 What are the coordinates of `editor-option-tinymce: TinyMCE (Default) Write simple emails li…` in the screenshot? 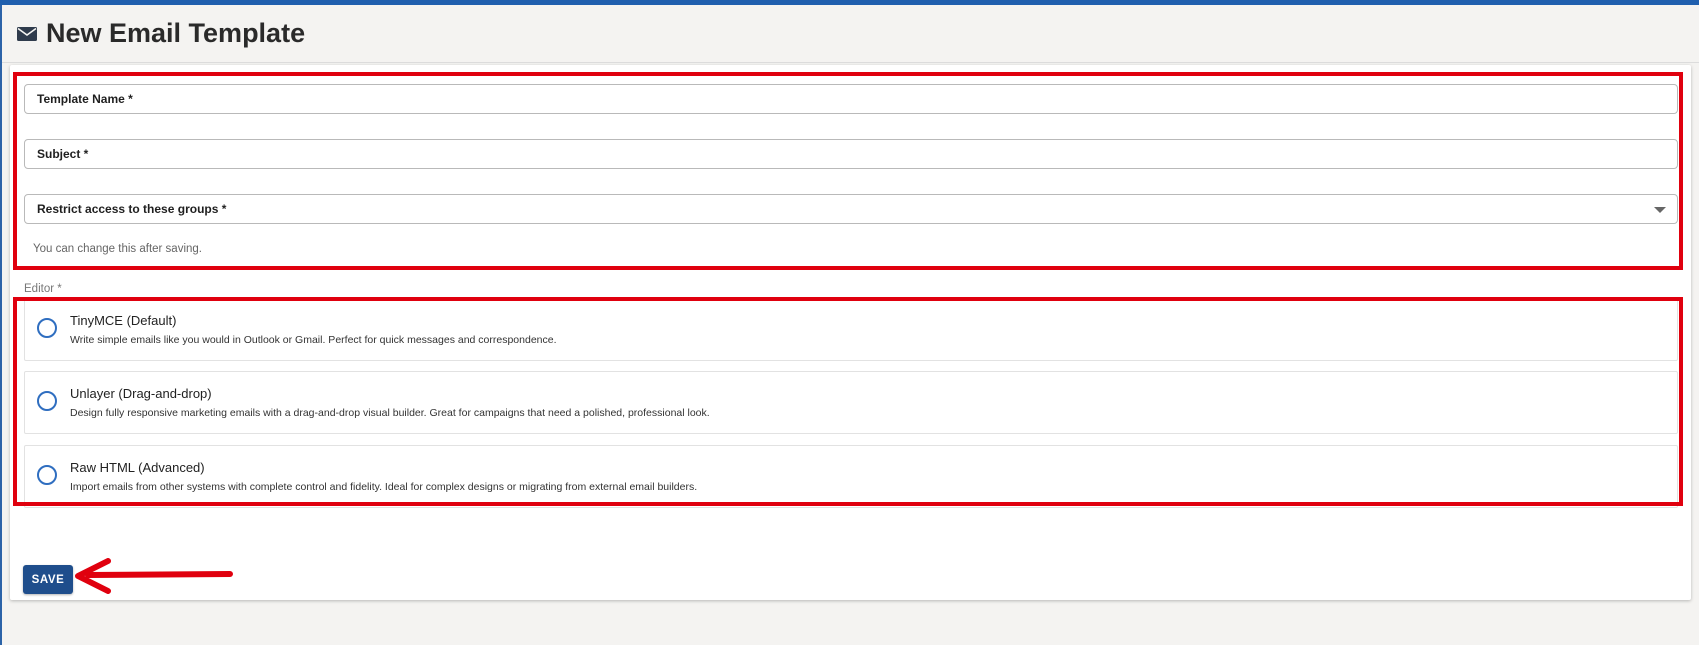 It's located at (851, 329).